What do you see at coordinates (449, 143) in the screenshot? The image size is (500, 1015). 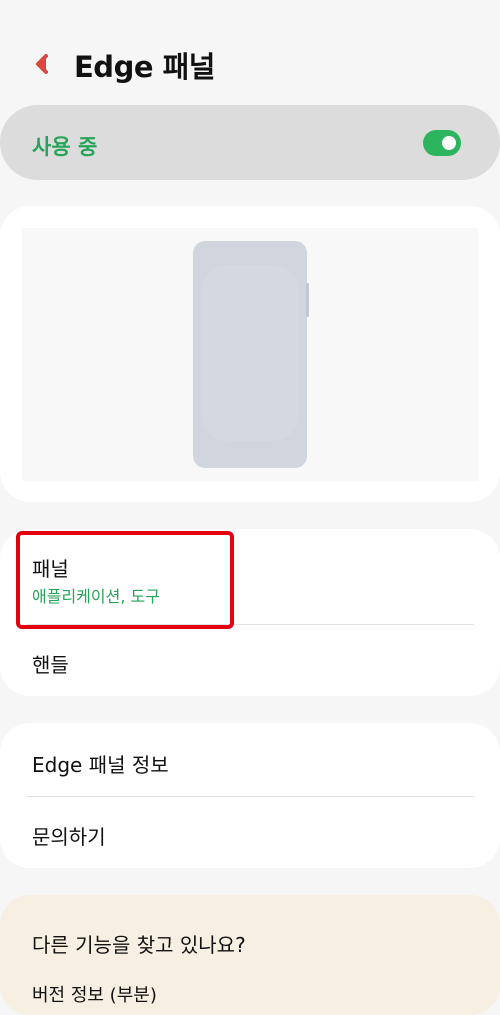 I see `toggle-knob` at bounding box center [449, 143].